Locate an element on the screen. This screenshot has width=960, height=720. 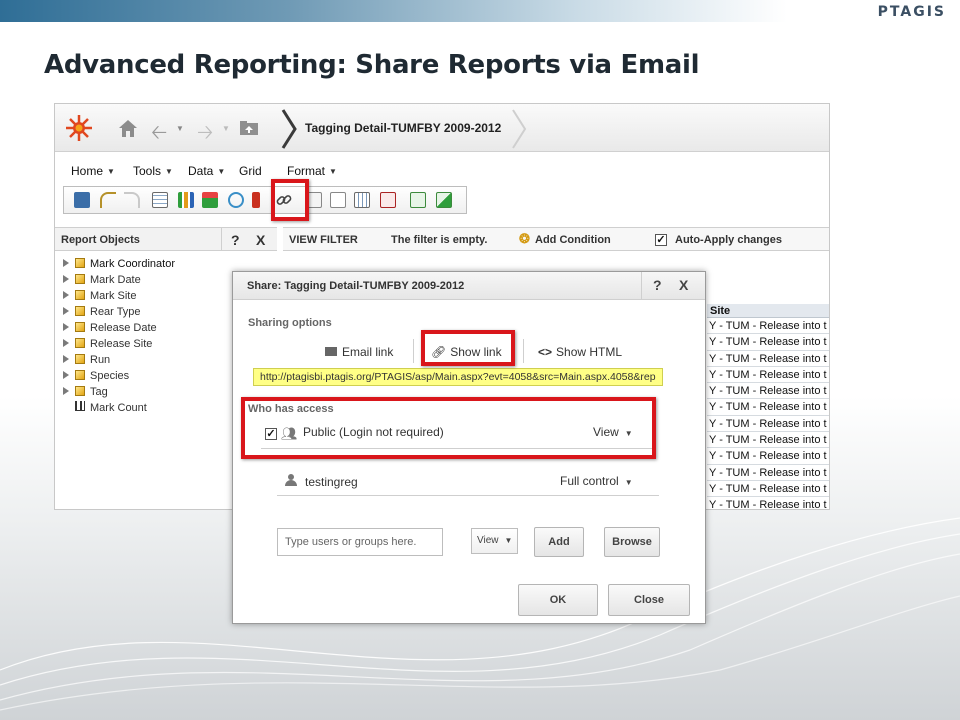
menu-data: Data ▼ is located at coordinates (206, 171).